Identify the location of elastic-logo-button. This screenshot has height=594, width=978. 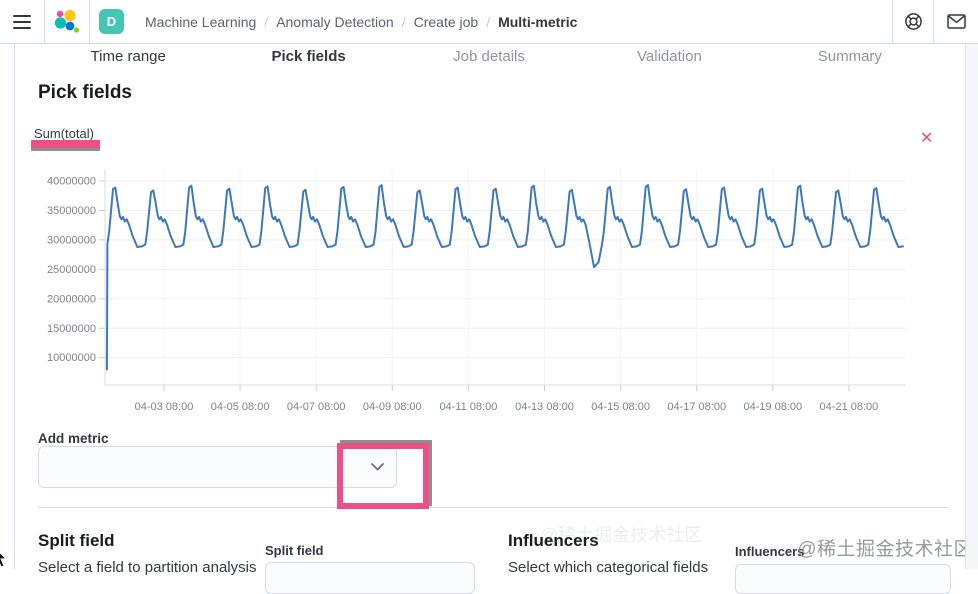
(67, 21).